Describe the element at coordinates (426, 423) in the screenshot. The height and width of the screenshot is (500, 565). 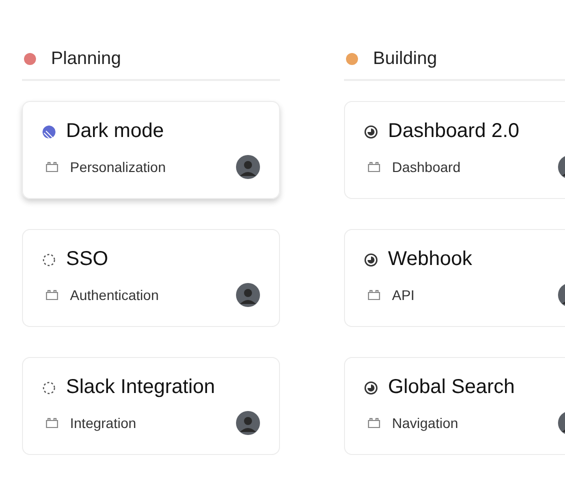
I see `tag-label: Navigation` at that location.